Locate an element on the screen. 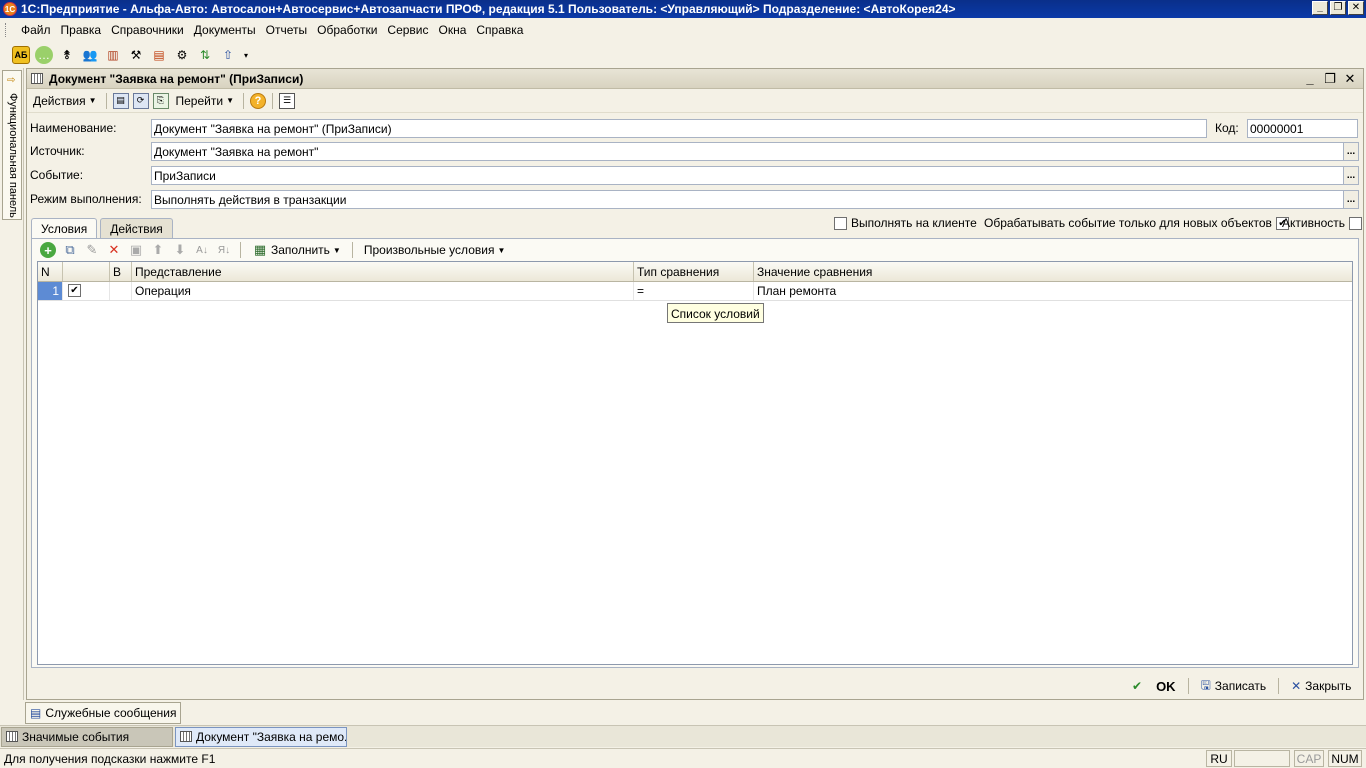 This screenshot has width=1366, height=768. end-edit-icon: ▣ is located at coordinates (136, 250).